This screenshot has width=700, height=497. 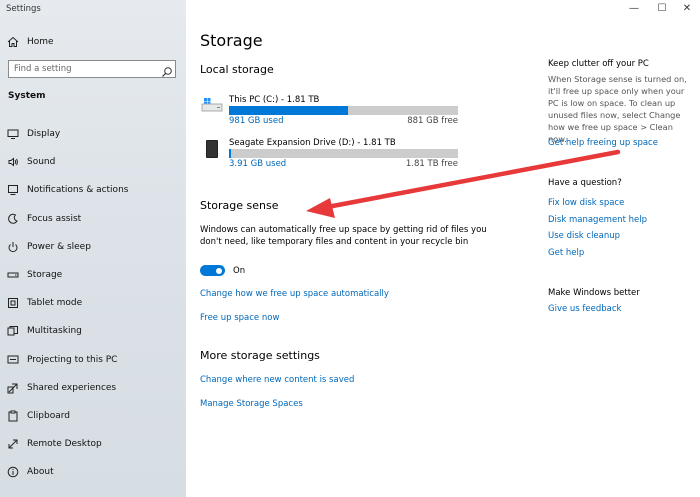 What do you see at coordinates (431, 164) in the screenshot?
I see `drive-free: 1.81 TB free` at bounding box center [431, 164].